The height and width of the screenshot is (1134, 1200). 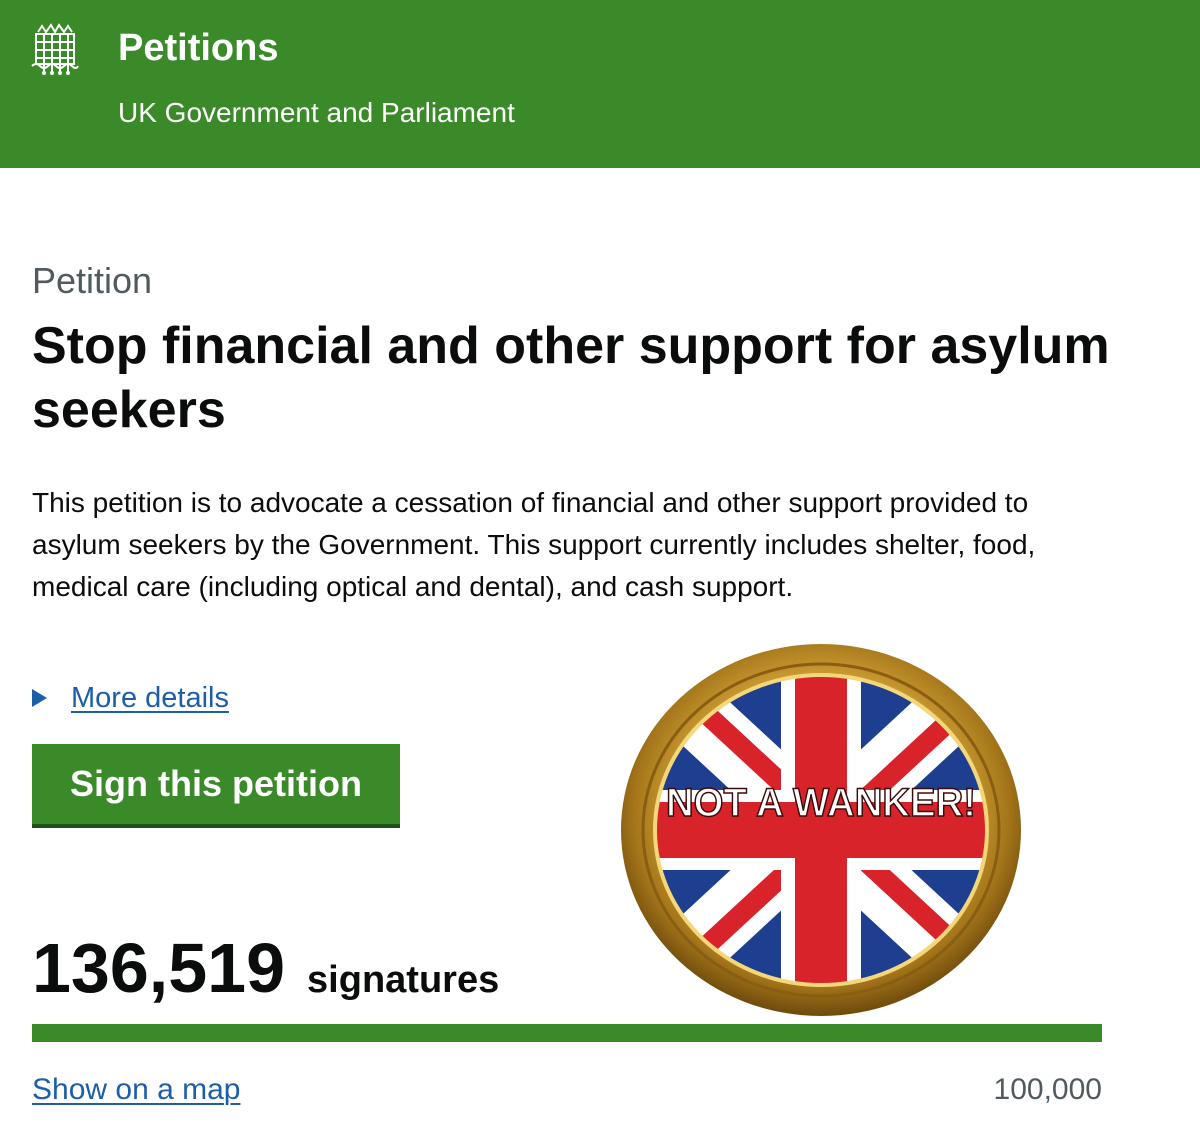 I want to click on page-caption: Petition, so click(x=92, y=280).